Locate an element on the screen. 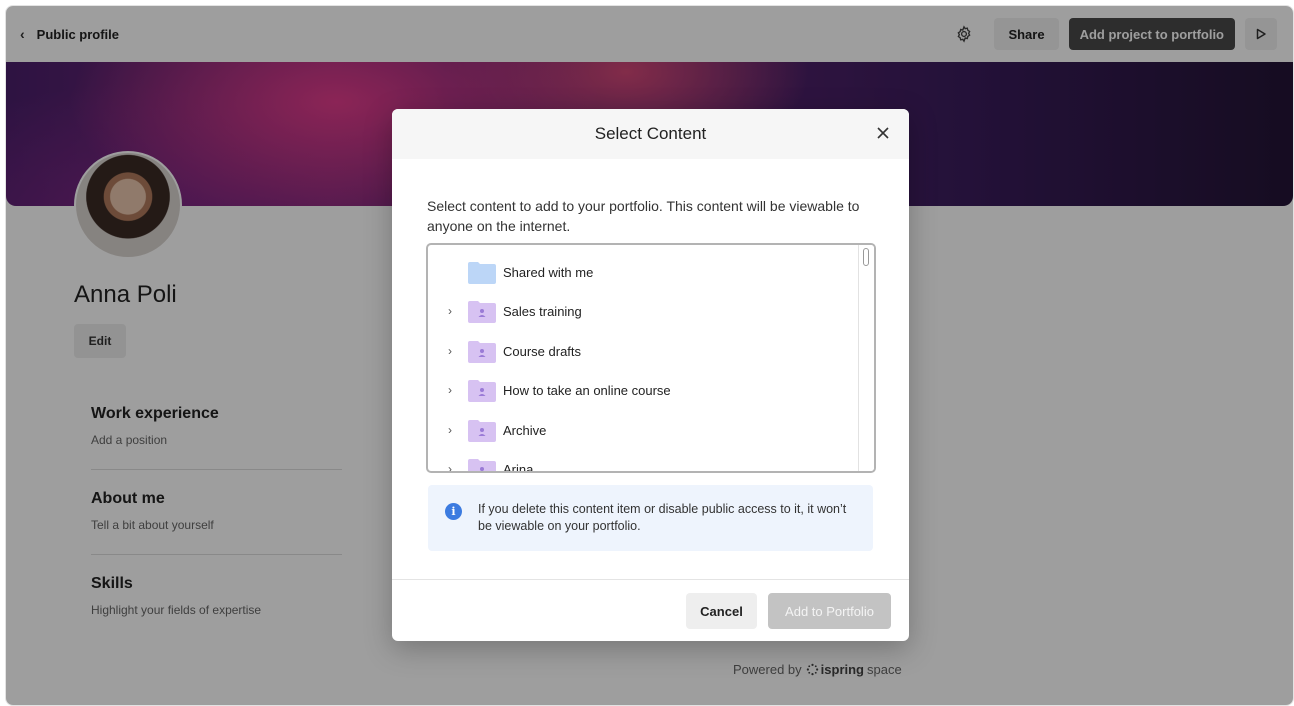 The height and width of the screenshot is (706, 1294). tree-item-label: Arina is located at coordinates (518, 467).